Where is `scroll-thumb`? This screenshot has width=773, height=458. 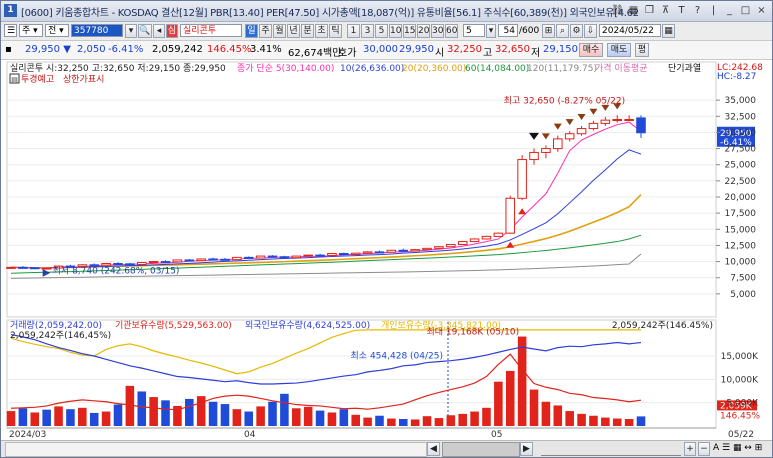 scroll-thumb is located at coordinates (481, 449).